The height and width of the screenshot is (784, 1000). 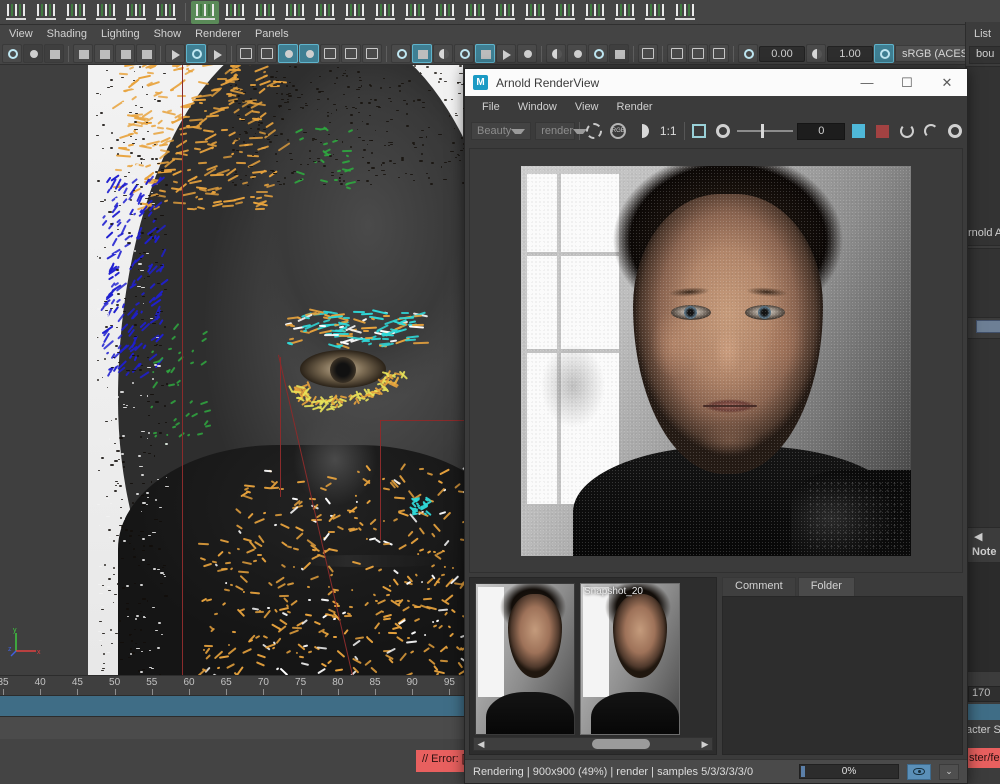 I want to click on menu-shading: Shading, so click(x=67, y=34).